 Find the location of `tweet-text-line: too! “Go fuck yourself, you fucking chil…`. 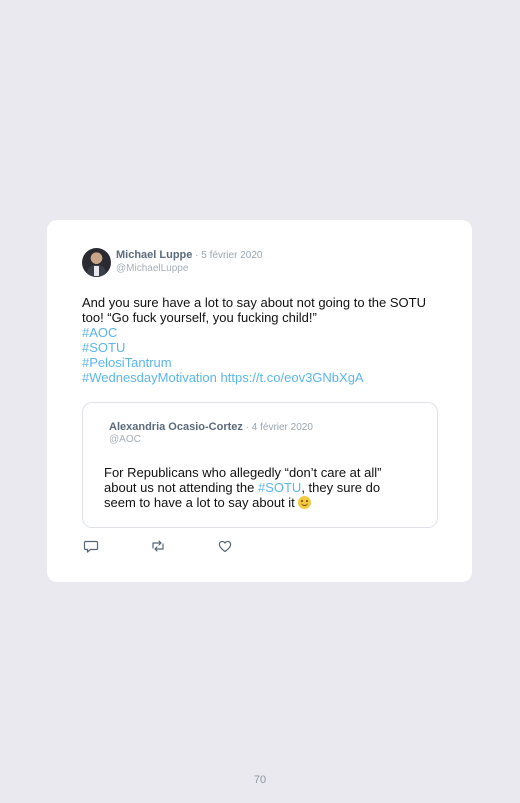

tweet-text-line: too! “Go fuck yourself, you fucking chil… is located at coordinates (199, 317).